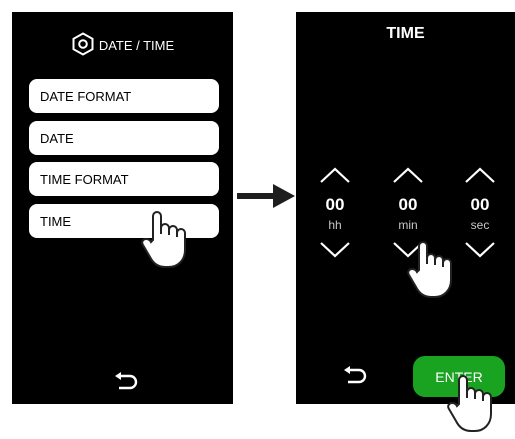  Describe the element at coordinates (124, 221) in the screenshot. I see `time-button: TIME` at that location.